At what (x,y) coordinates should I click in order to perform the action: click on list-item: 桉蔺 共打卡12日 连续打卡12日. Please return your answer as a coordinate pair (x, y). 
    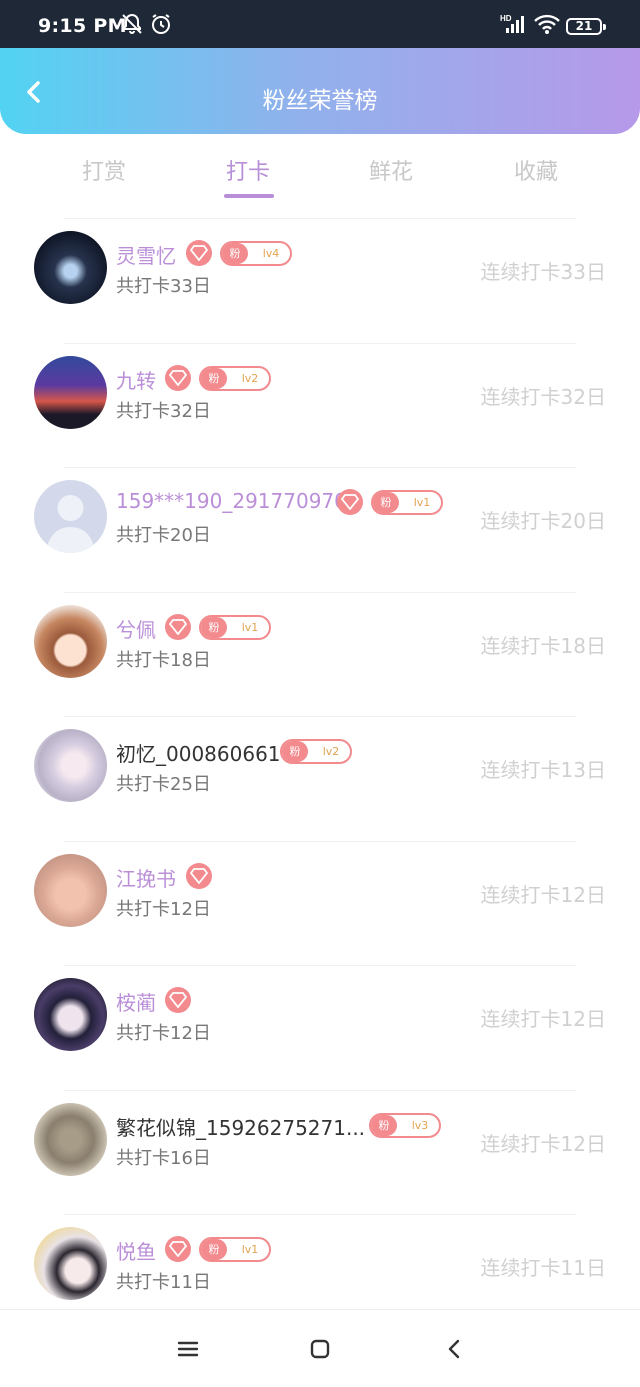
    Looking at the image, I should click on (320, 1027).